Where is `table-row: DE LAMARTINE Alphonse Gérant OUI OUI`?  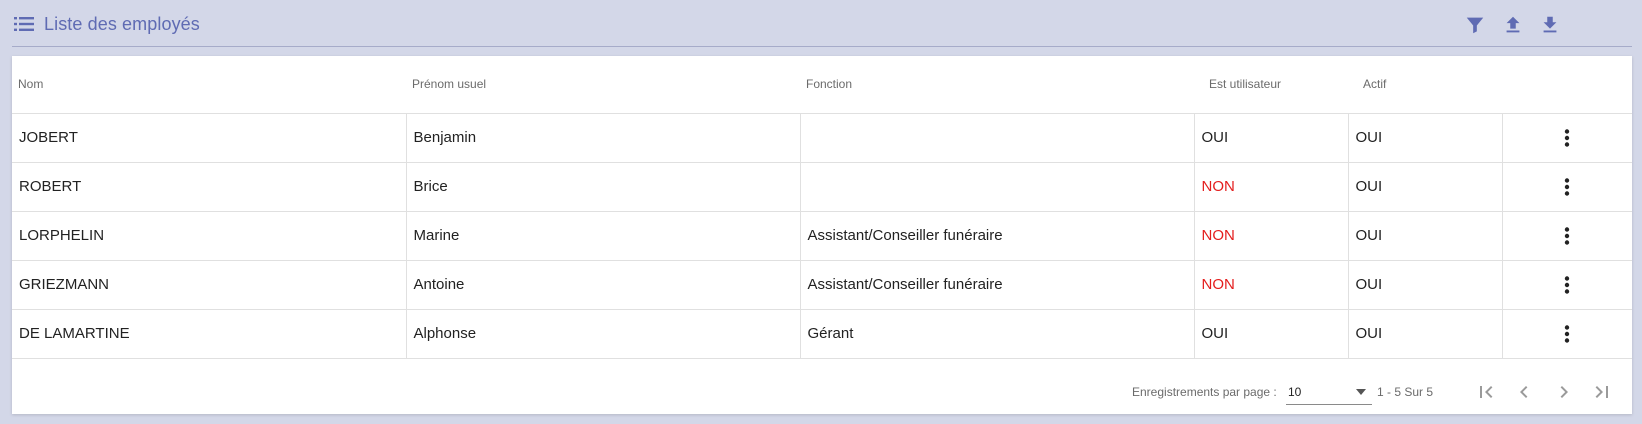
table-row: DE LAMARTINE Alphonse Gérant OUI OUI is located at coordinates (822, 334).